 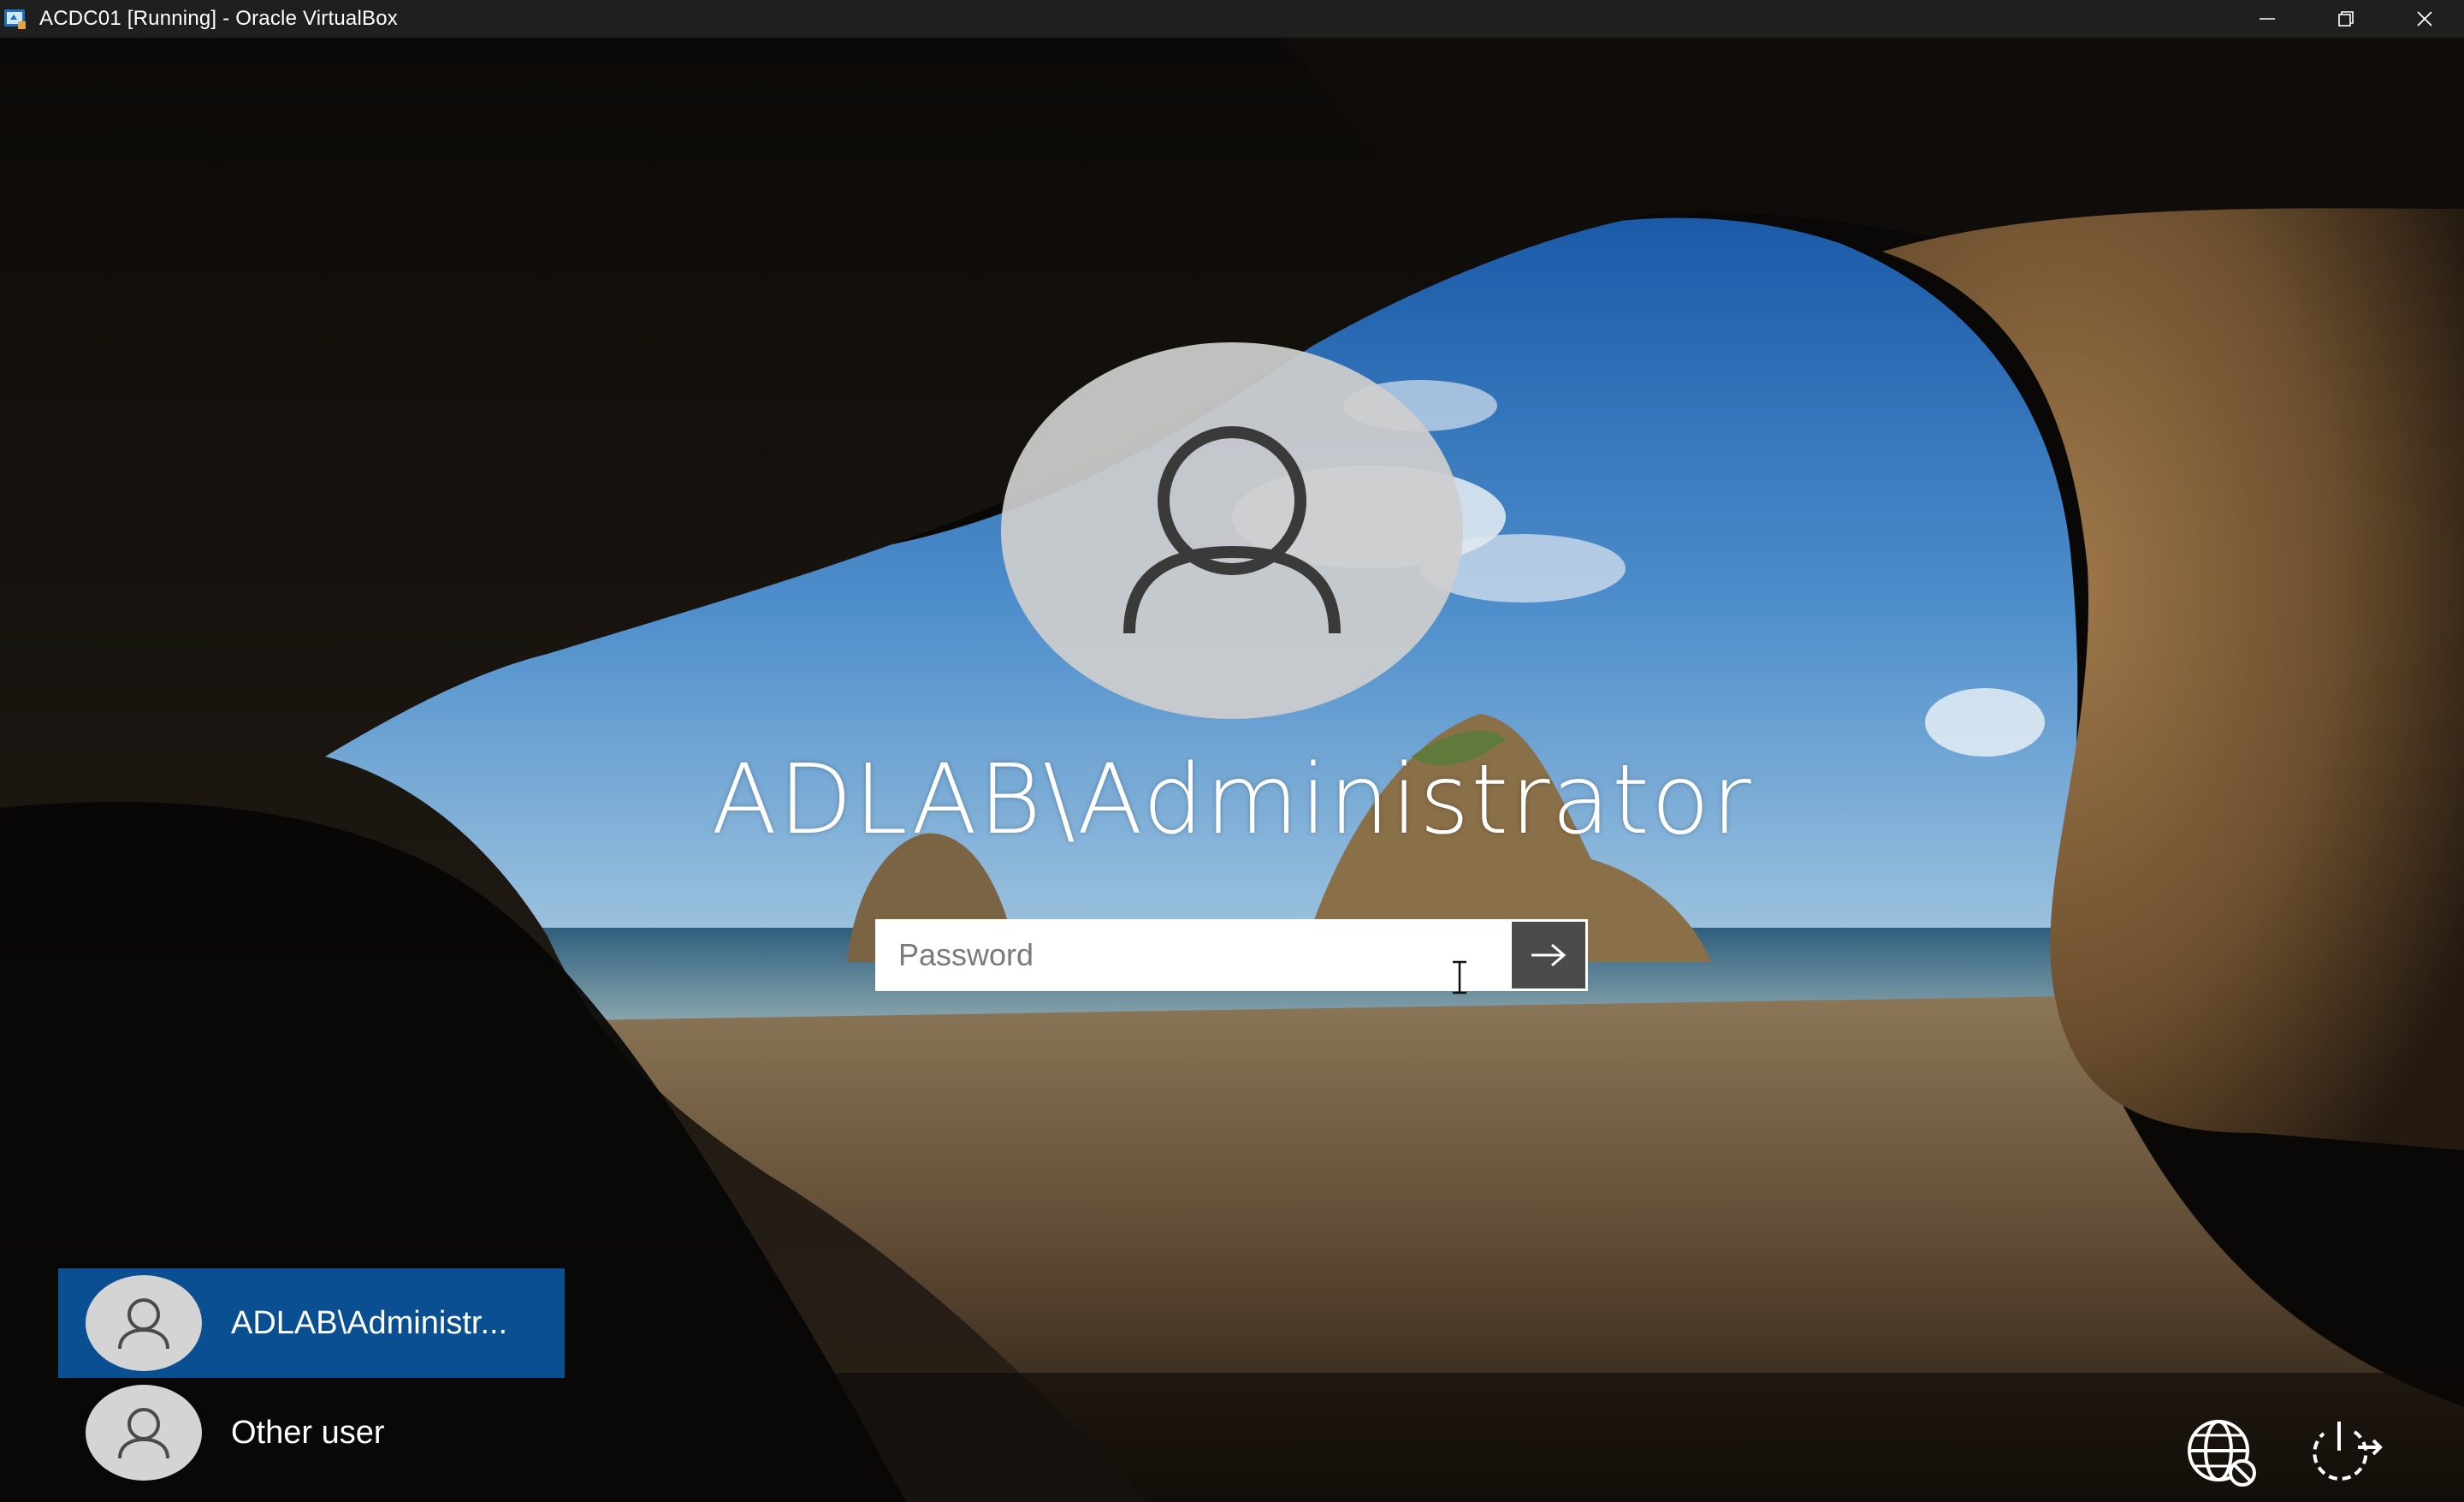 I want to click on user-avatar, so click(x=1232, y=530).